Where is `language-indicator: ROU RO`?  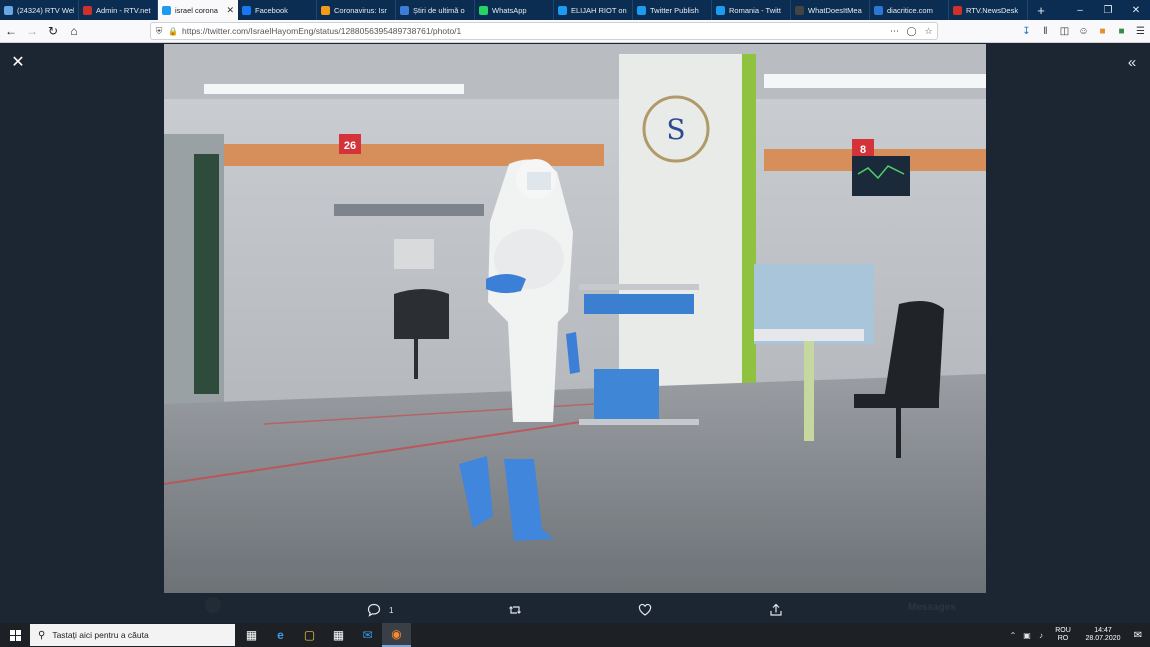
language-indicator: ROU RO is located at coordinates (1063, 635).